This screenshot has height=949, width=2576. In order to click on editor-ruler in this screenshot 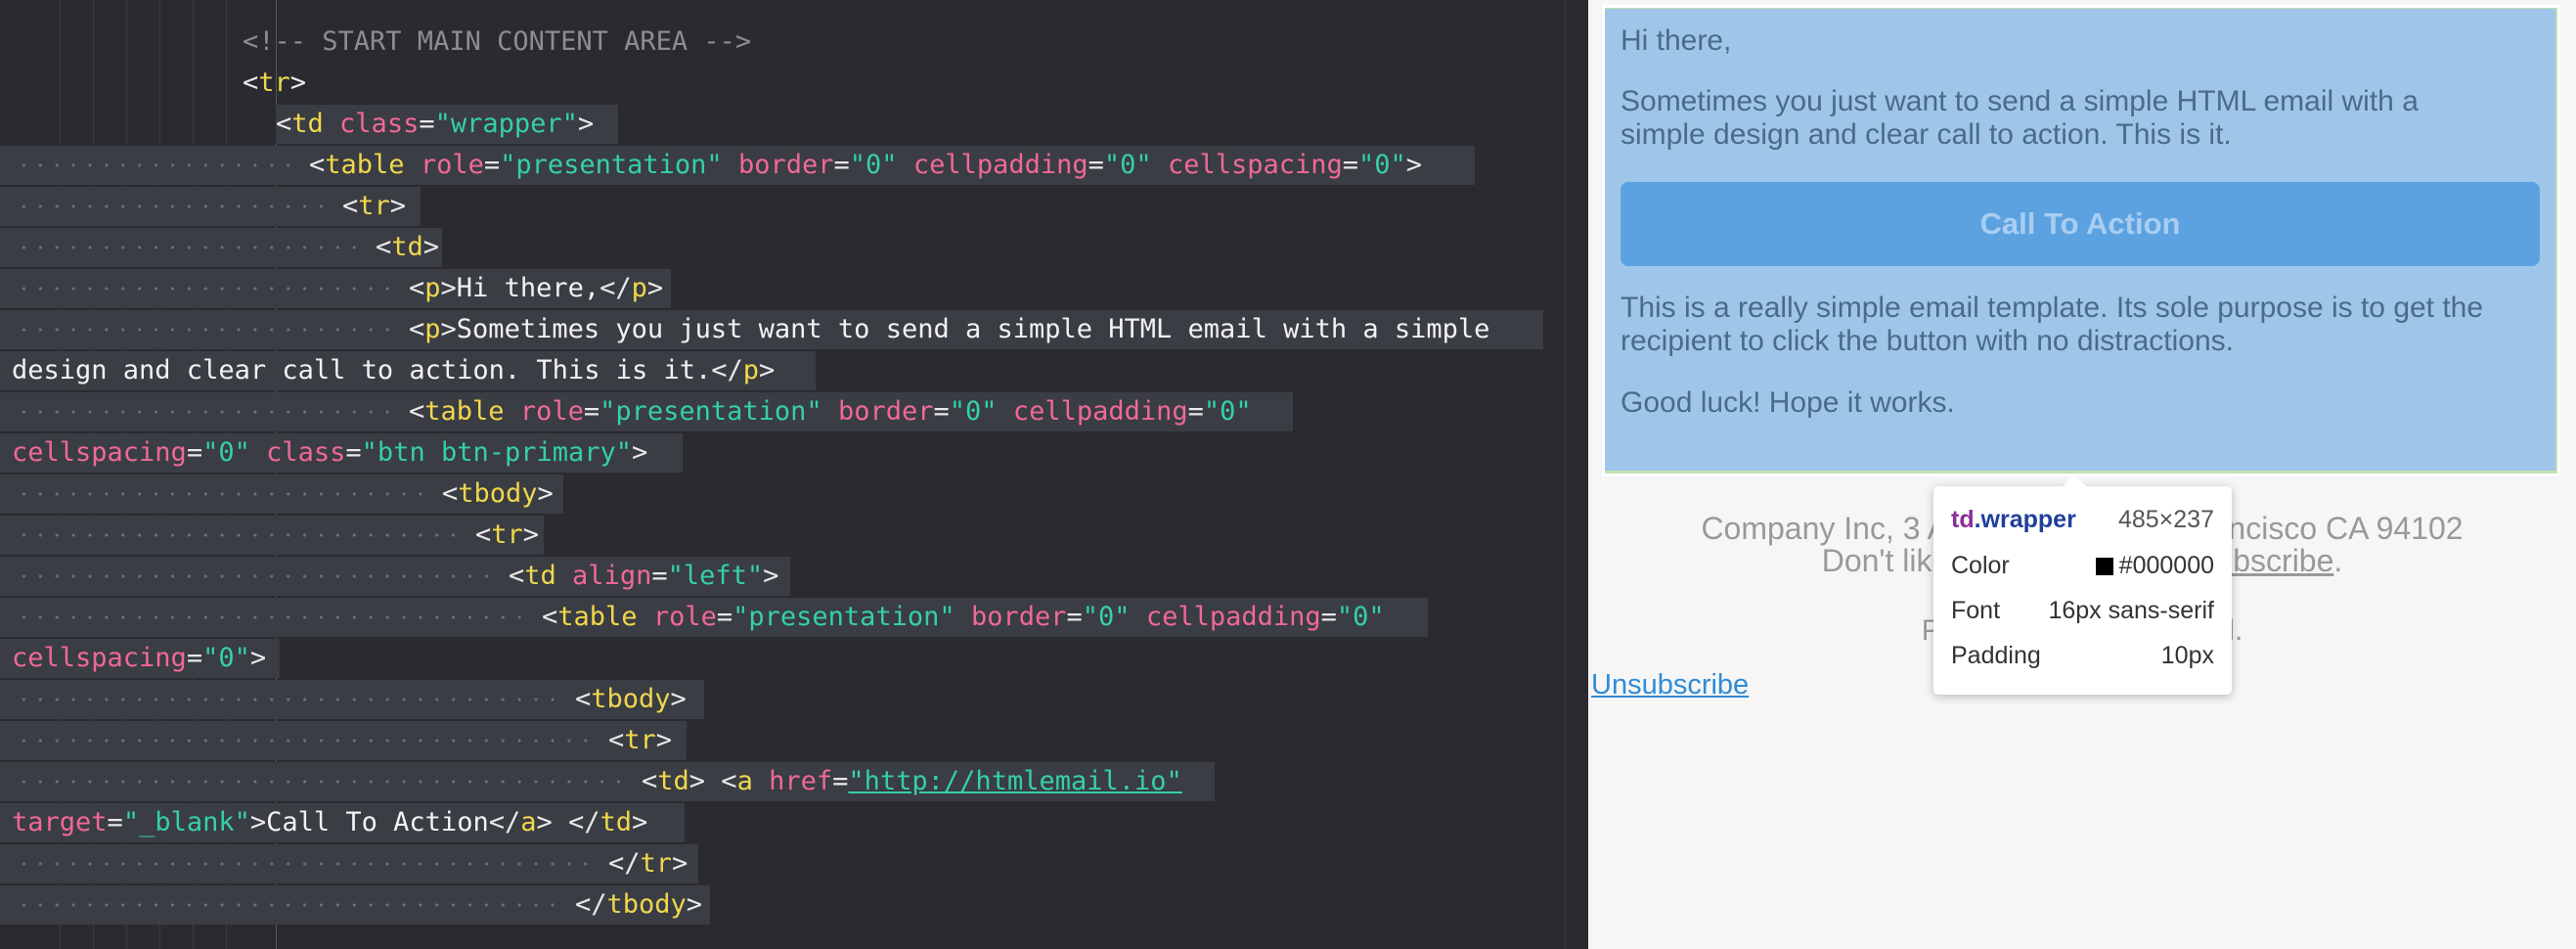, I will do `click(1566, 474)`.